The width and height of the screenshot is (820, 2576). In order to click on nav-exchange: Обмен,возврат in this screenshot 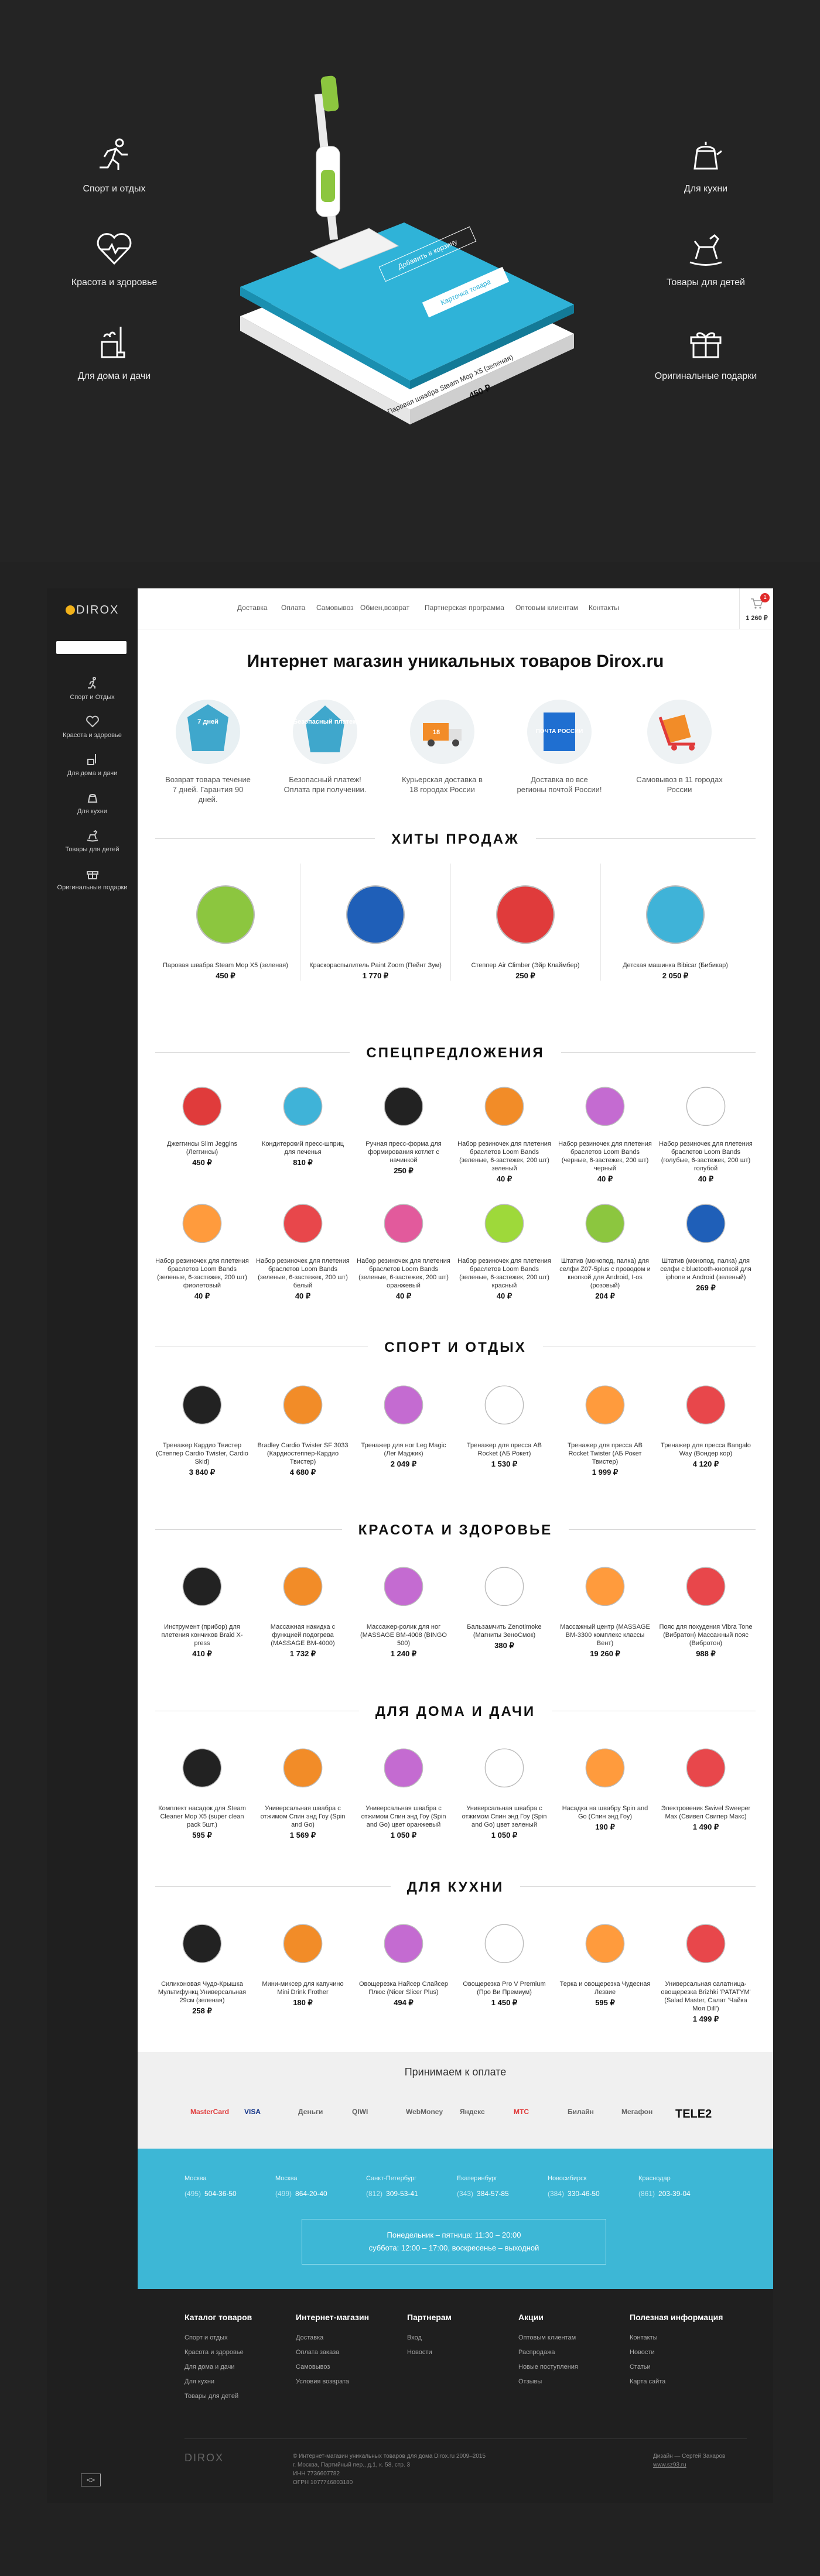, I will do `click(385, 608)`.